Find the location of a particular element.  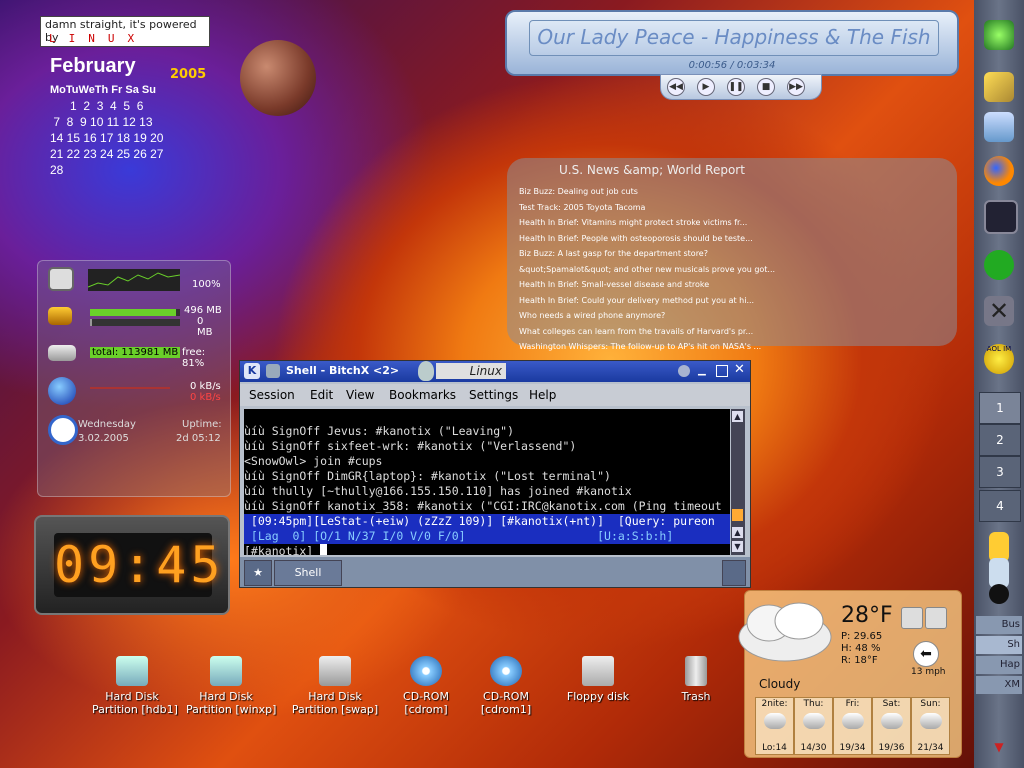

desktop-icon-cdrom: CD-ROM [cdrom] is located at coordinates (426, 686).